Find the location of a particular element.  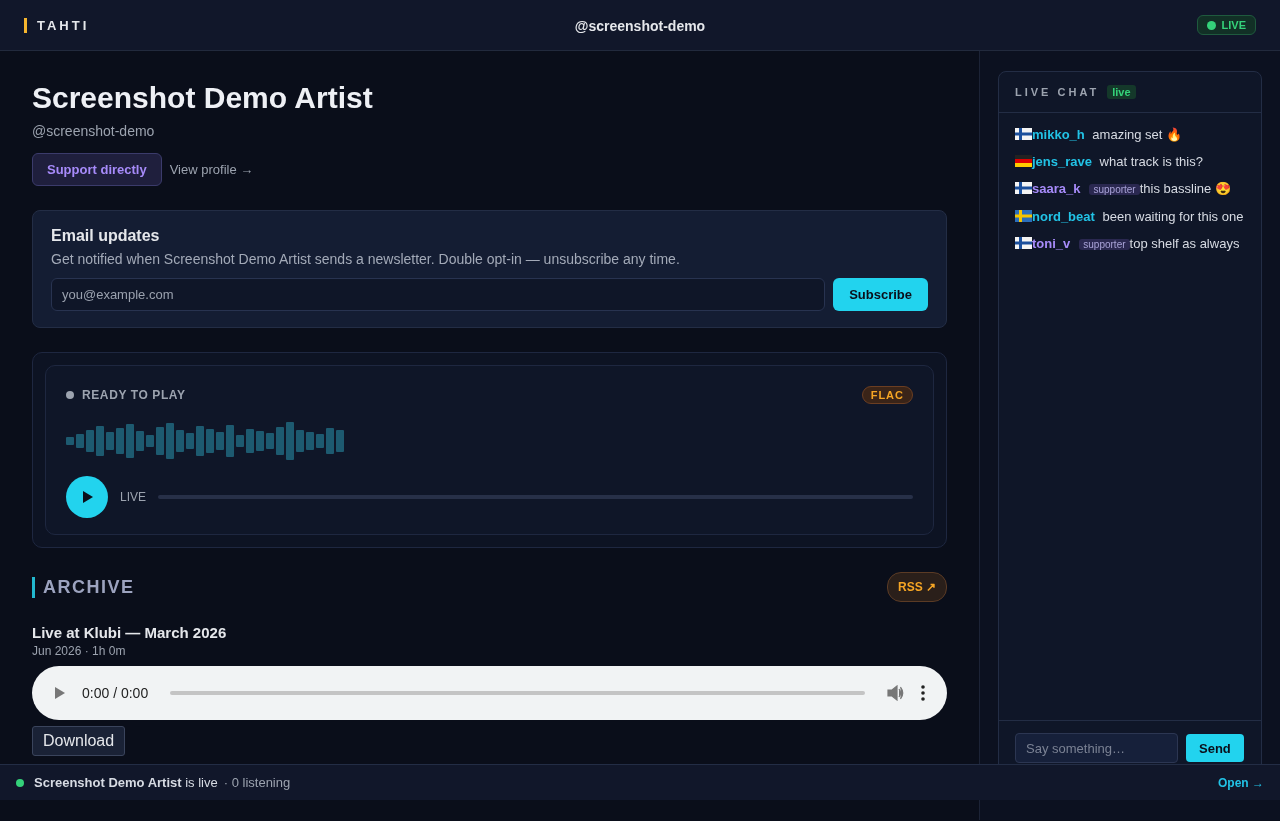

open-link: Open → is located at coordinates (1241, 782).